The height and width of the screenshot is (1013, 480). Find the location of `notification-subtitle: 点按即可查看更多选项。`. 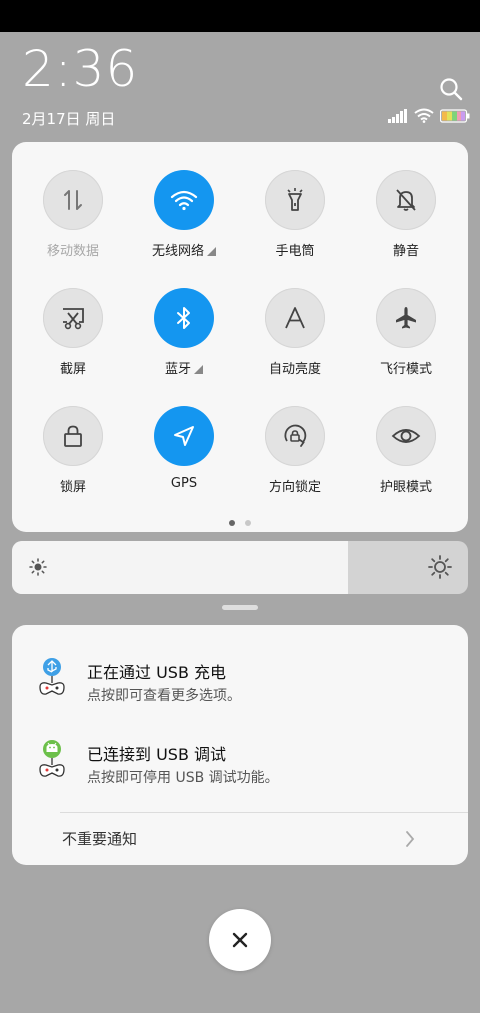

notification-subtitle: 点按即可查看更多选项。 is located at coordinates (164, 696).